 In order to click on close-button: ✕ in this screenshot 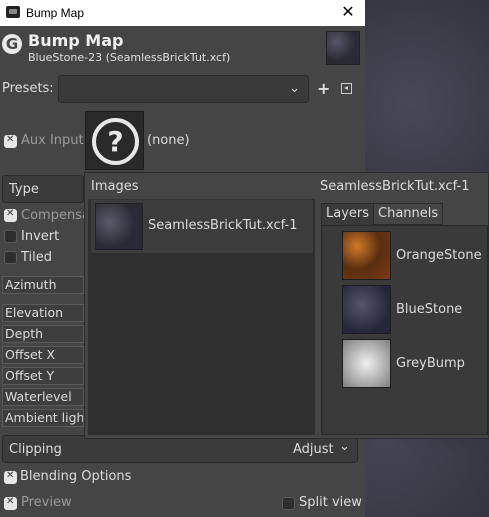, I will do `click(348, 13)`.